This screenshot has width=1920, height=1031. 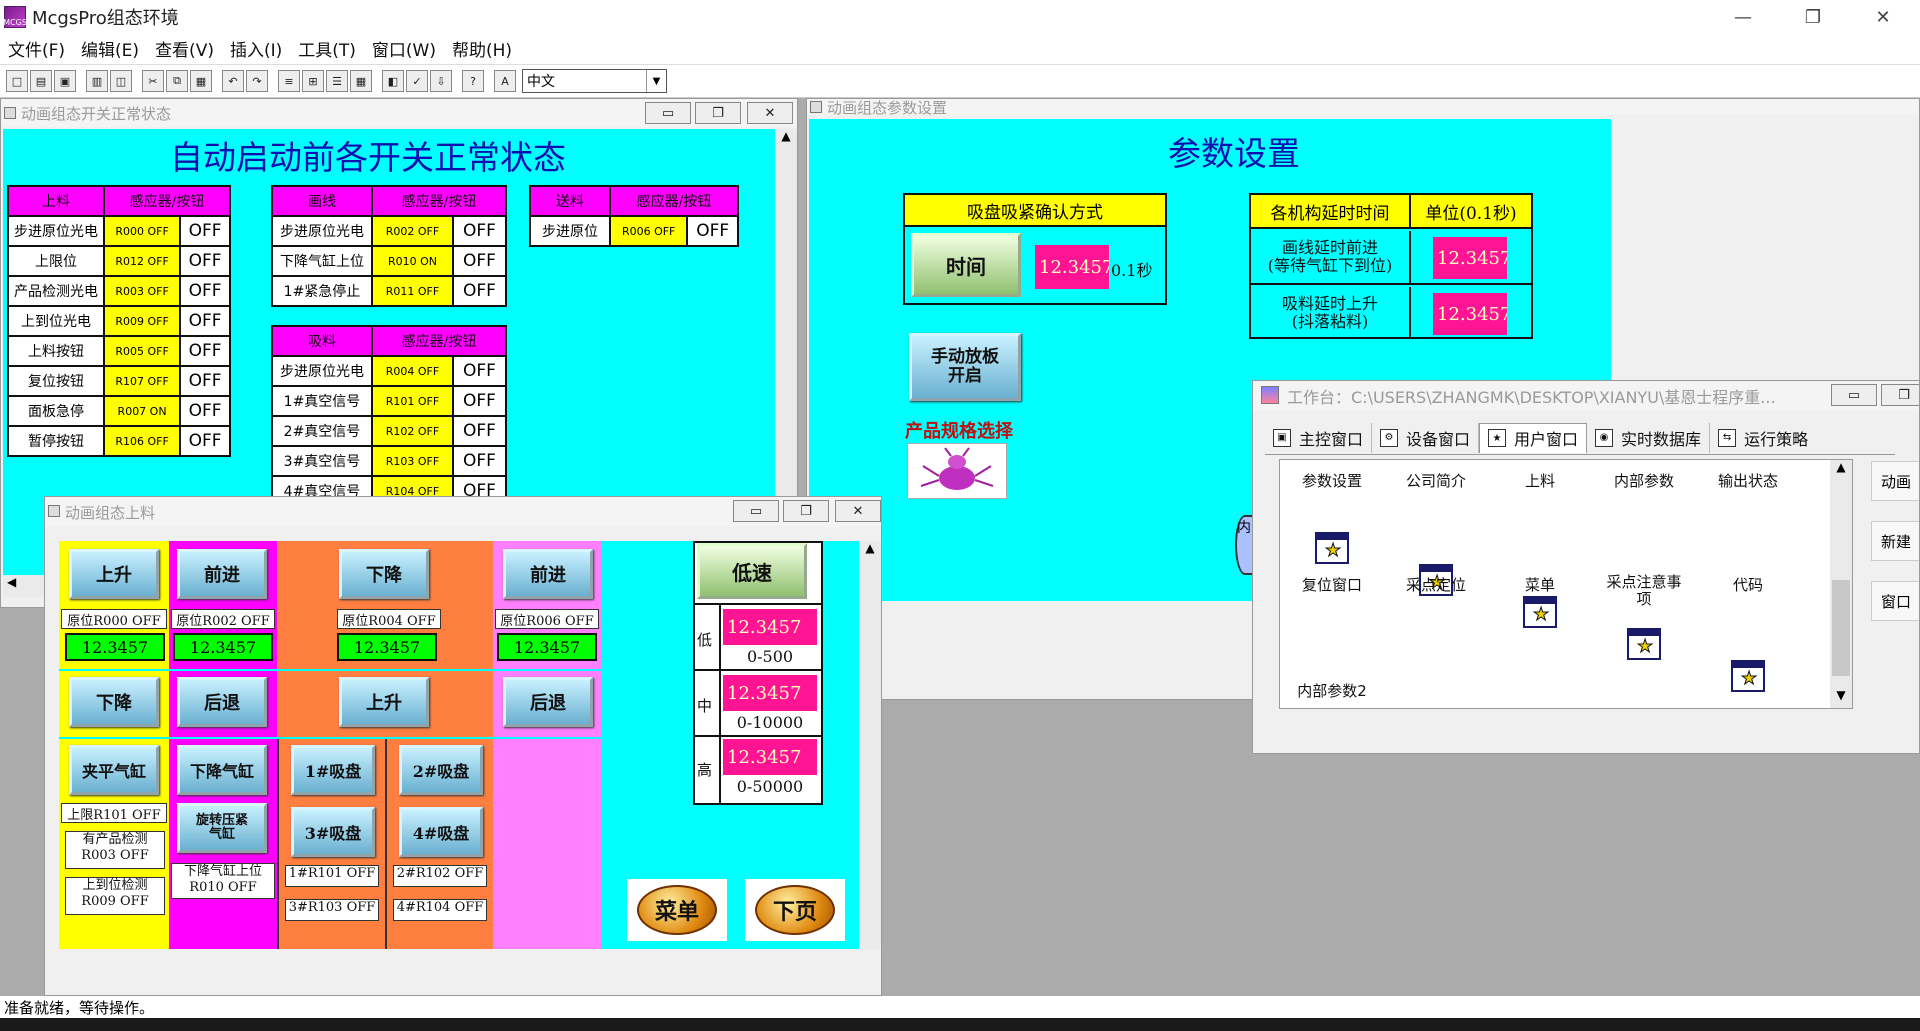 What do you see at coordinates (1332, 480) in the screenshot?
I see `window-item-label: 参数设置` at bounding box center [1332, 480].